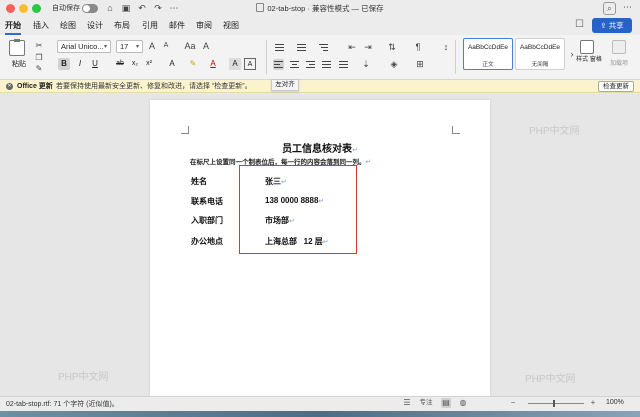  Describe the element at coordinates (609, 8) in the screenshot. I see `search-icon: ⌕` at that location.